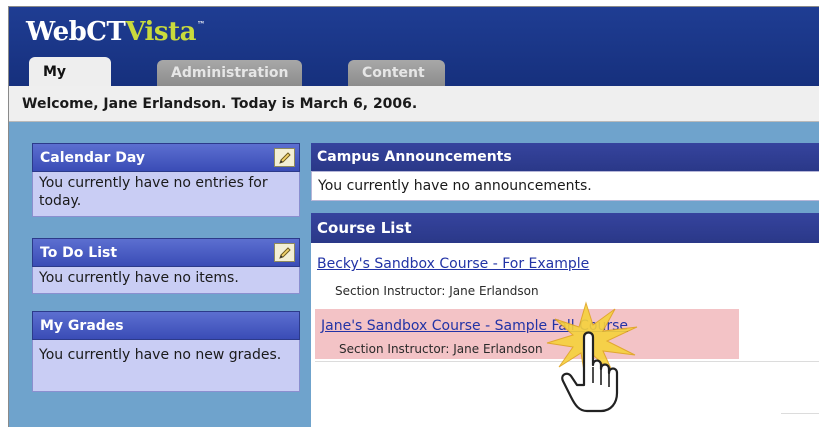  Describe the element at coordinates (565, 228) in the screenshot. I see `course-list-header: Course List` at that location.